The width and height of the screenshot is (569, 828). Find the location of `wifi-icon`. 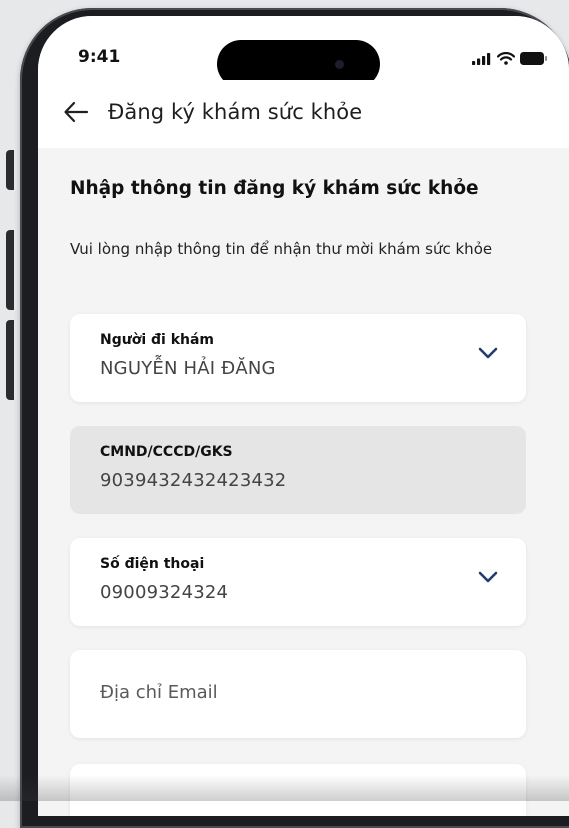

wifi-icon is located at coordinates (506, 58).